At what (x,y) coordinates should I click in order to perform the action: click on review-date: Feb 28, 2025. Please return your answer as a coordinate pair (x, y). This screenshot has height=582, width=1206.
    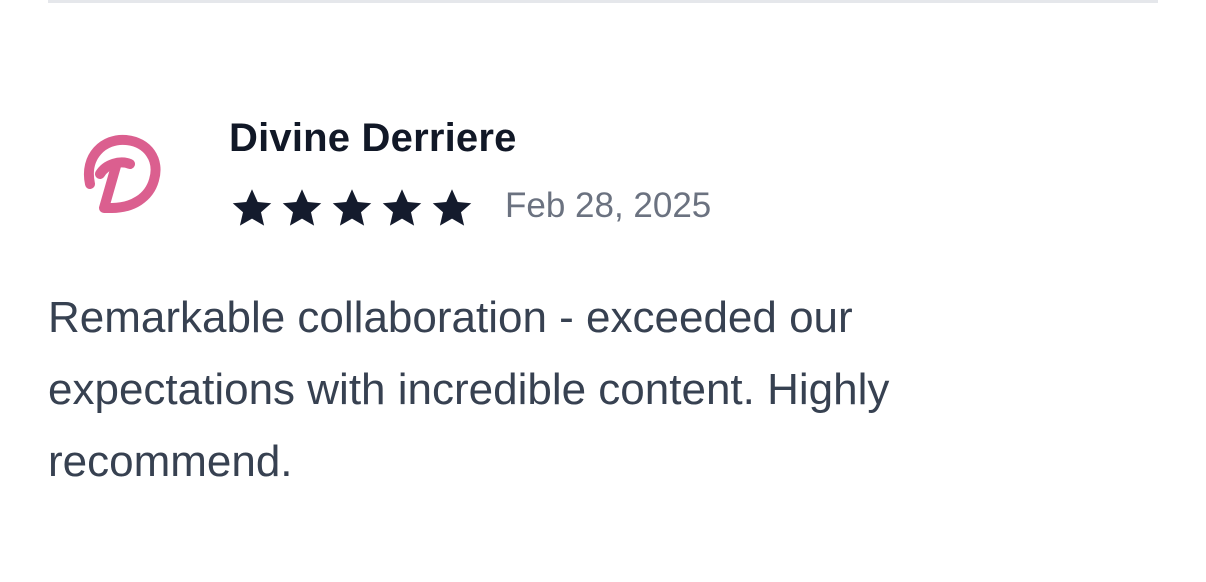
    Looking at the image, I should click on (608, 205).